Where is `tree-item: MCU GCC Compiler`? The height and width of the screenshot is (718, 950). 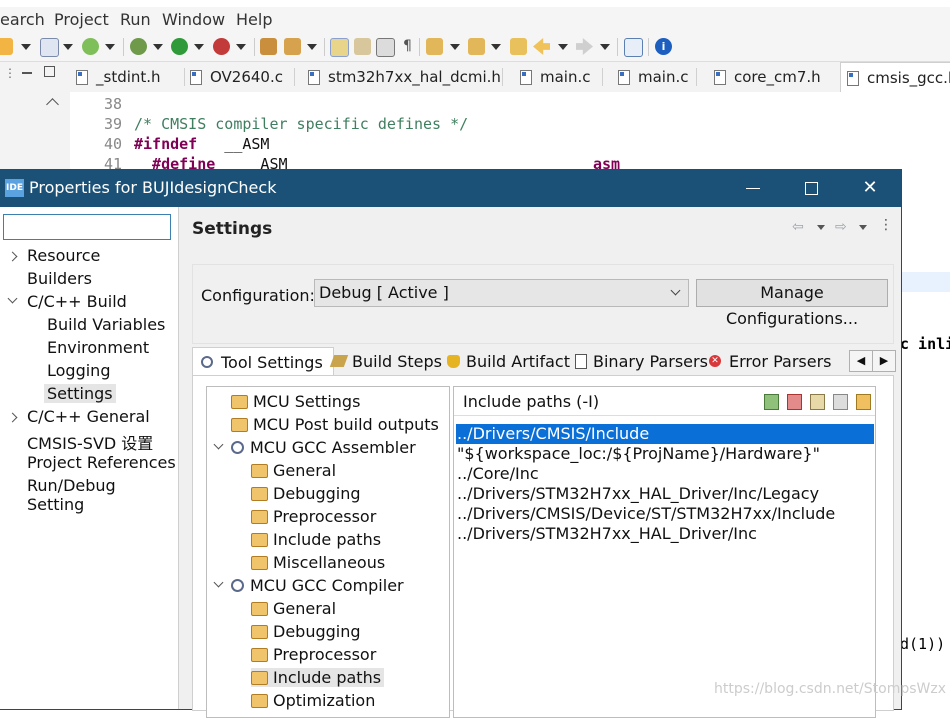
tree-item: MCU GCC Compiler is located at coordinates (317, 585).